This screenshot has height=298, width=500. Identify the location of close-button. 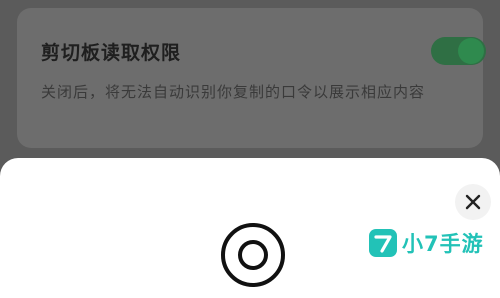
(473, 202).